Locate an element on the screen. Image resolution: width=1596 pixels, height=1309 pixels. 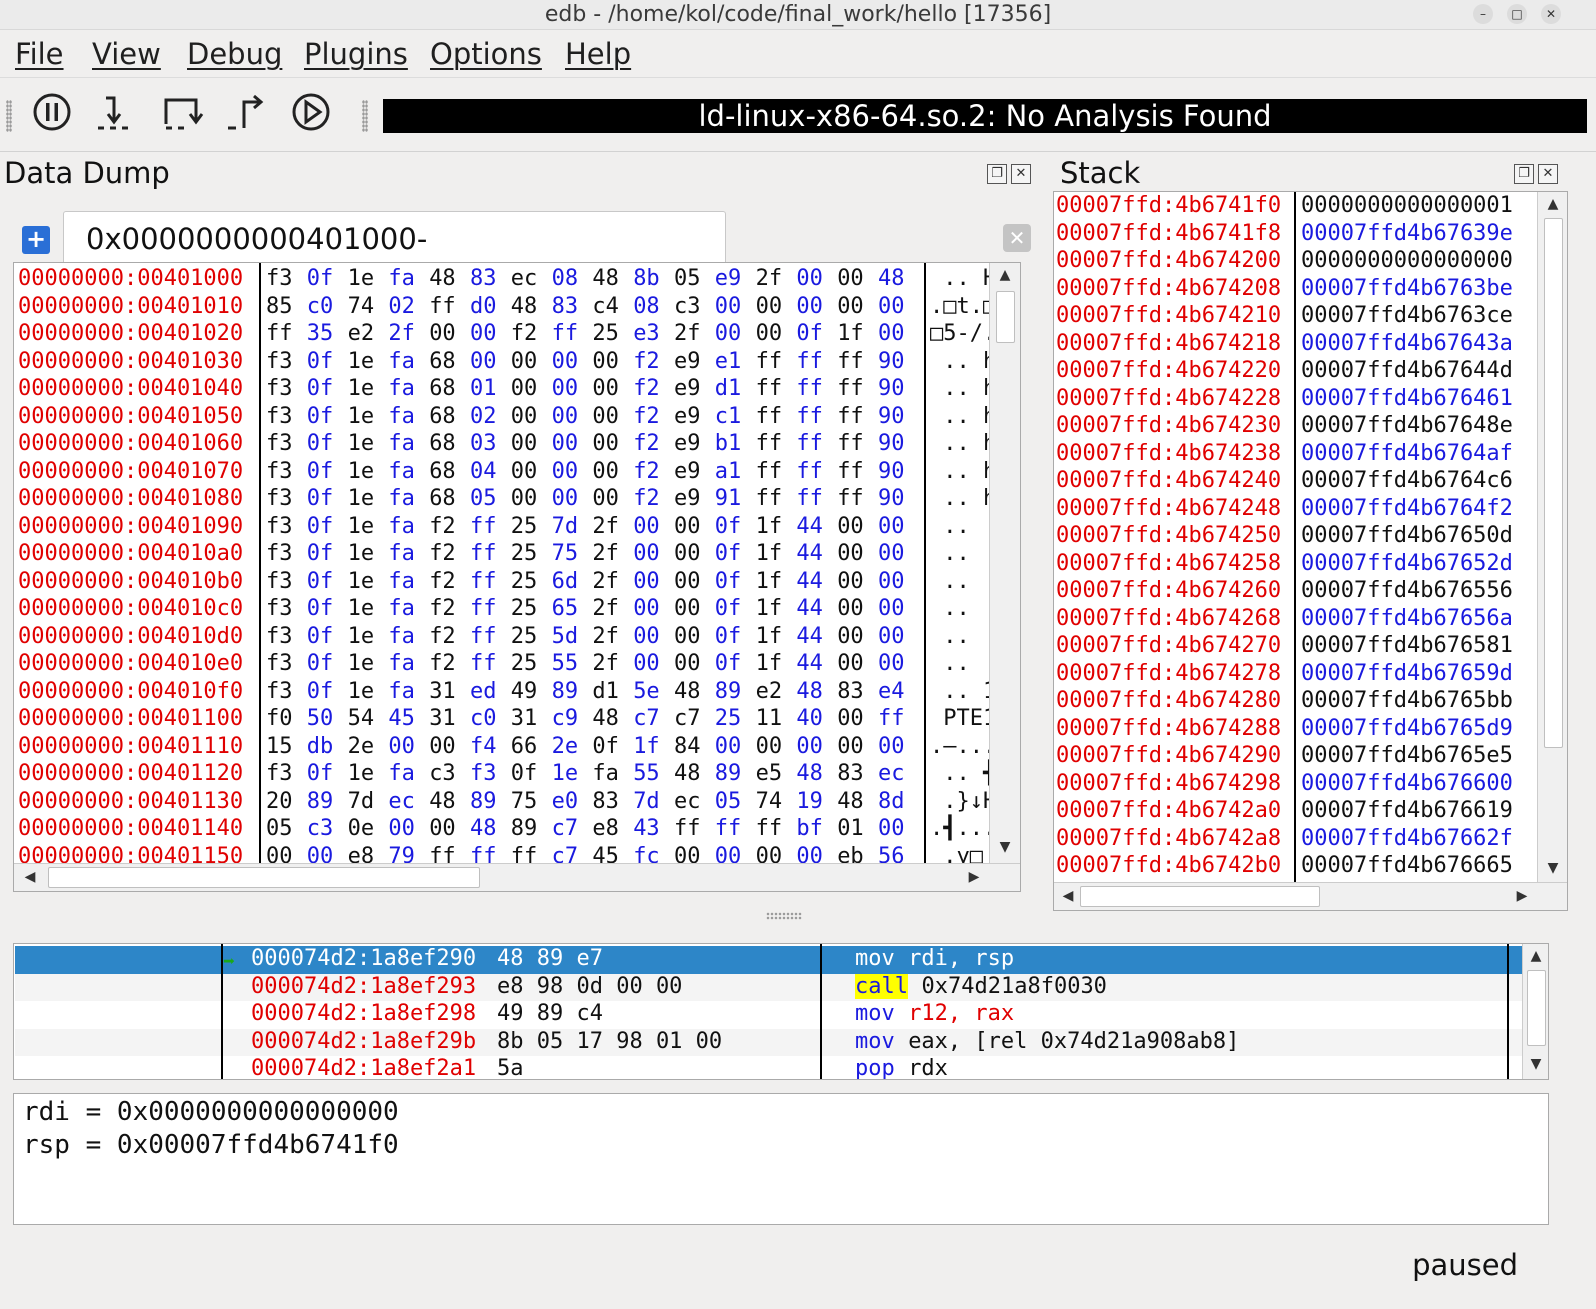
hex-byte: 91 is located at coordinates (728, 498).